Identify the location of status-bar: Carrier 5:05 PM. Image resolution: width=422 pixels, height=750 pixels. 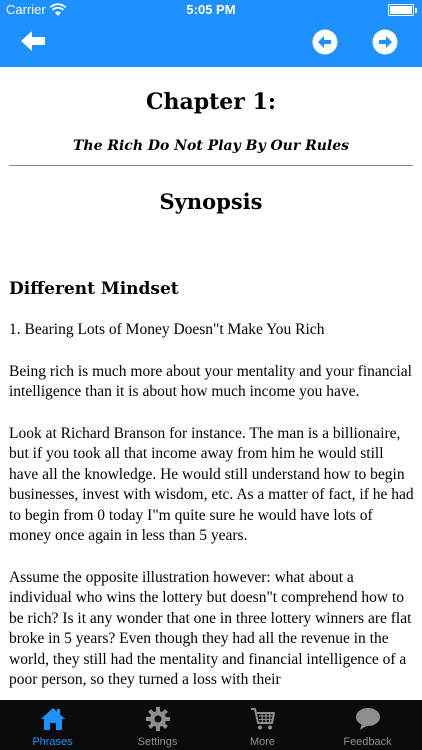
(211, 10).